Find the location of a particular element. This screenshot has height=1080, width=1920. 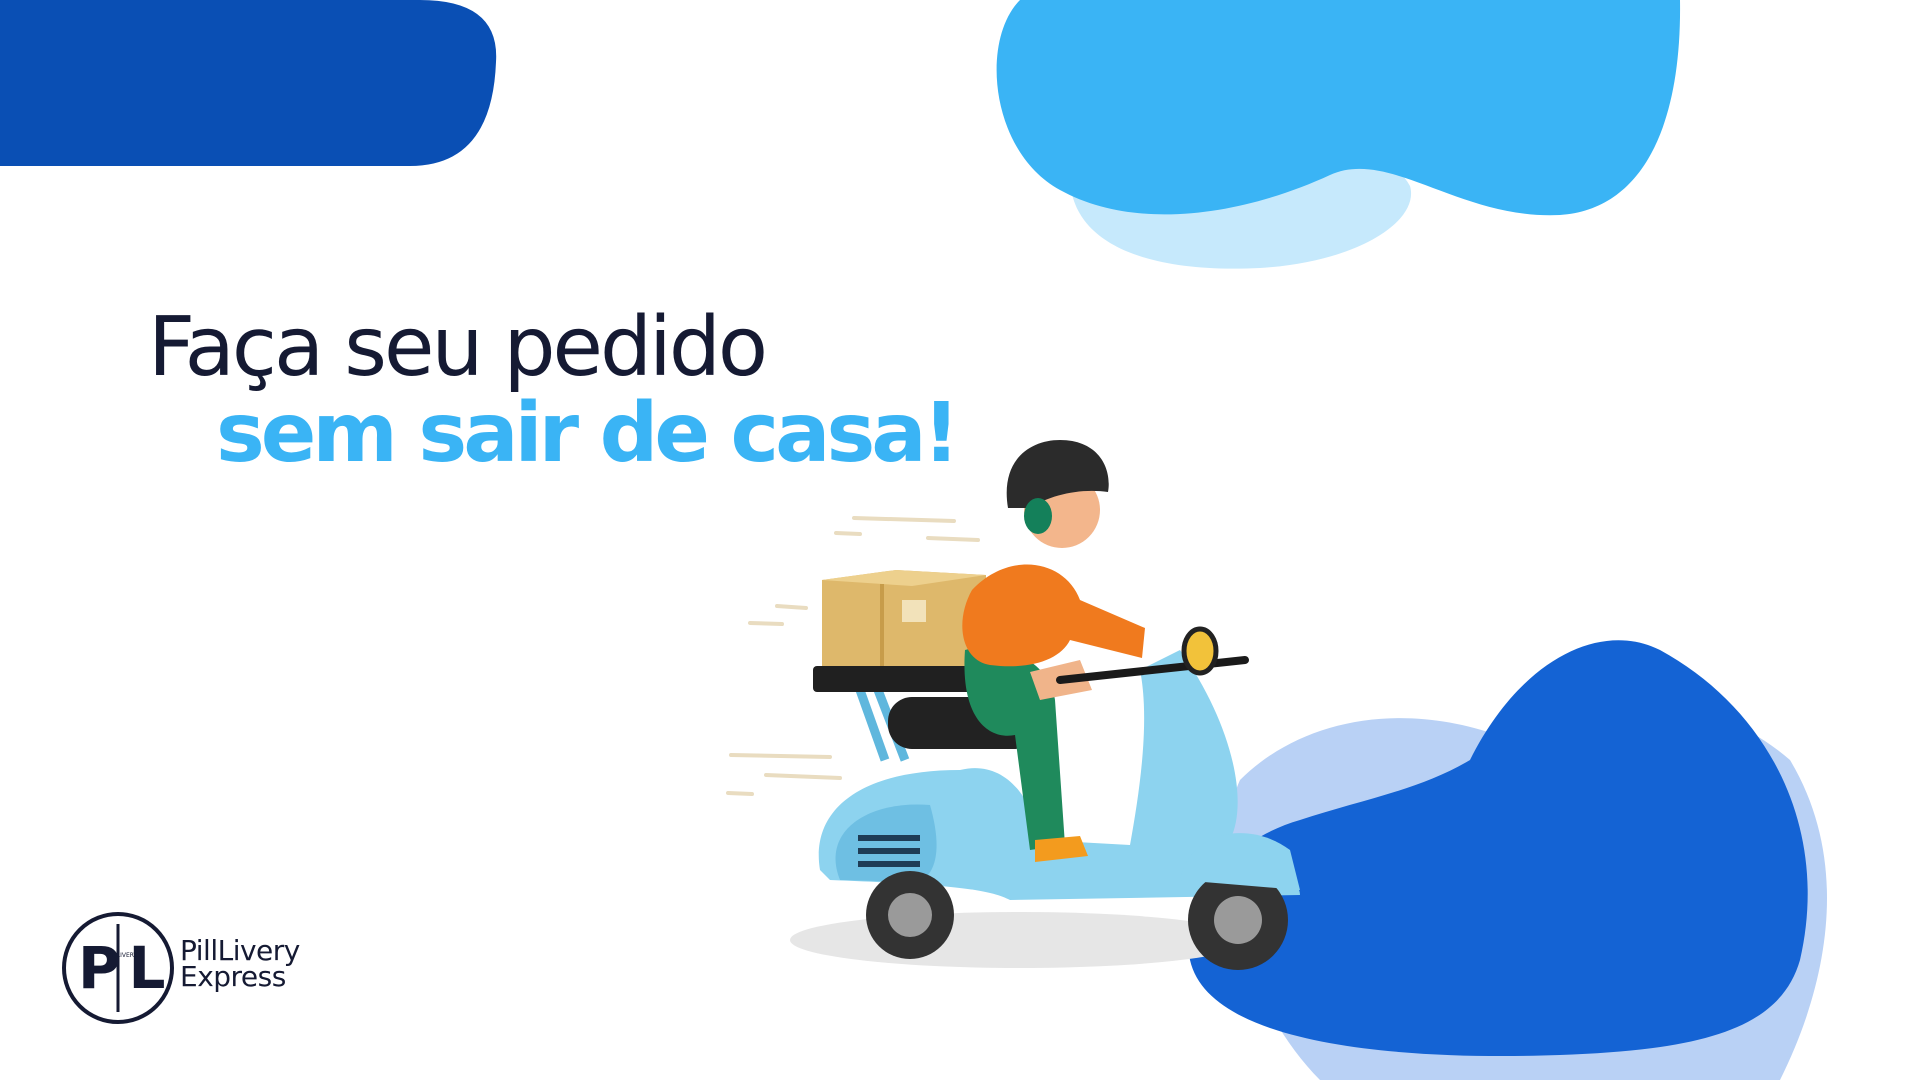

brand-monogram-small-text: PILLIVERY is located at coordinates (123, 955).